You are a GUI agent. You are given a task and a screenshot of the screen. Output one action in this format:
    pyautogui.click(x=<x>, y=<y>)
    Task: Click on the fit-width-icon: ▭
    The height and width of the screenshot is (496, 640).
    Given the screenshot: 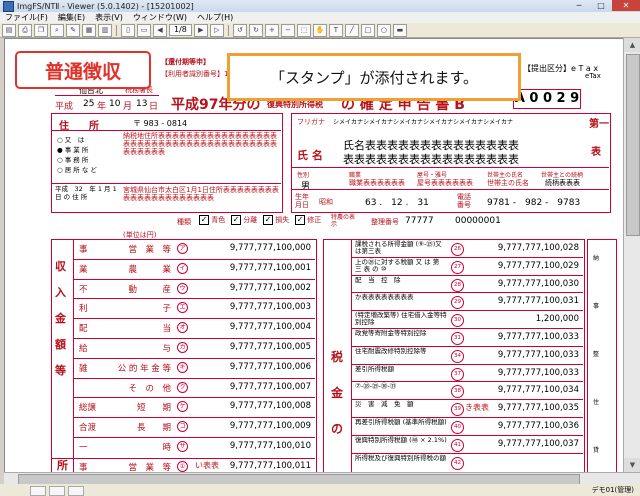 What is the action you would take?
    pyautogui.click(x=144, y=30)
    